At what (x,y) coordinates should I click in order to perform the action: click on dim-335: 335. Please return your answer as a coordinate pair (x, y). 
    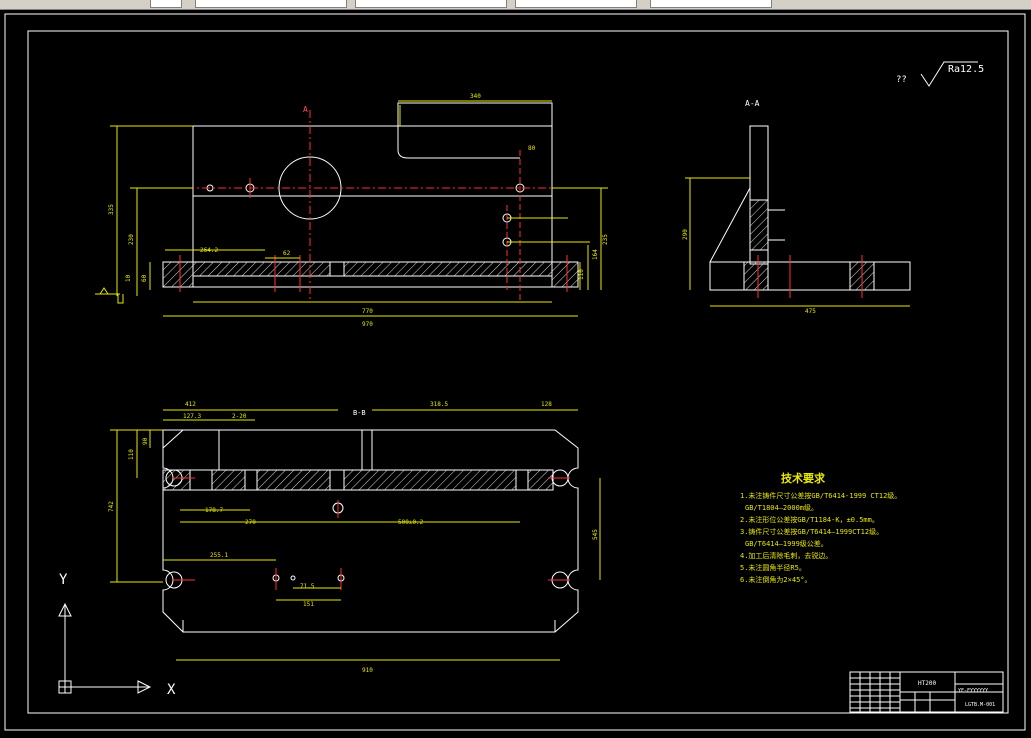
    Looking at the image, I should click on (111, 209).